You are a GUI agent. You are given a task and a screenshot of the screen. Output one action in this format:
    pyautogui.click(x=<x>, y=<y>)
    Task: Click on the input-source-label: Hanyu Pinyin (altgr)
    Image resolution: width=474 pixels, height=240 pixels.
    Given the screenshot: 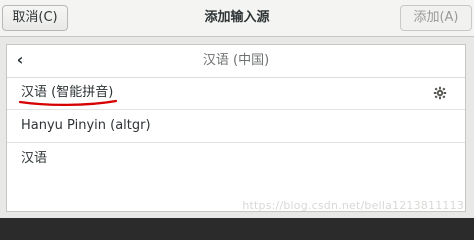 What is the action you would take?
    pyautogui.click(x=86, y=125)
    